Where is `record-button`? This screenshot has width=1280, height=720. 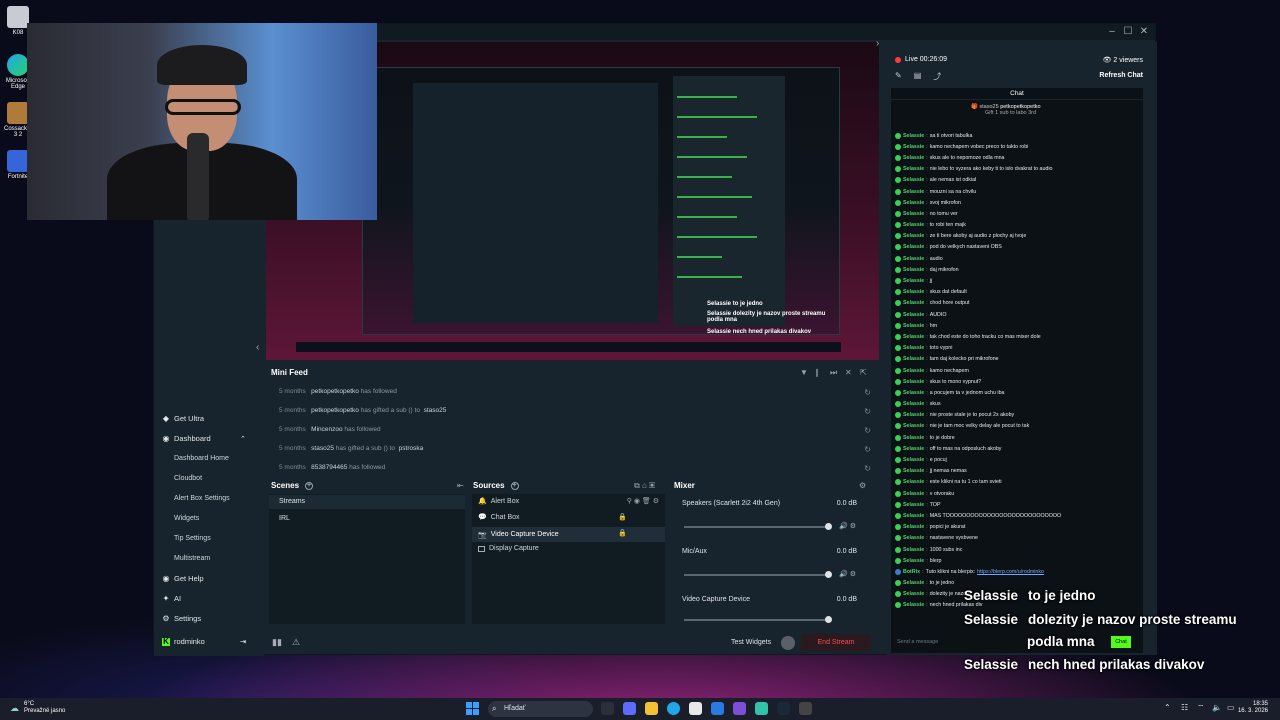 record-button is located at coordinates (788, 643).